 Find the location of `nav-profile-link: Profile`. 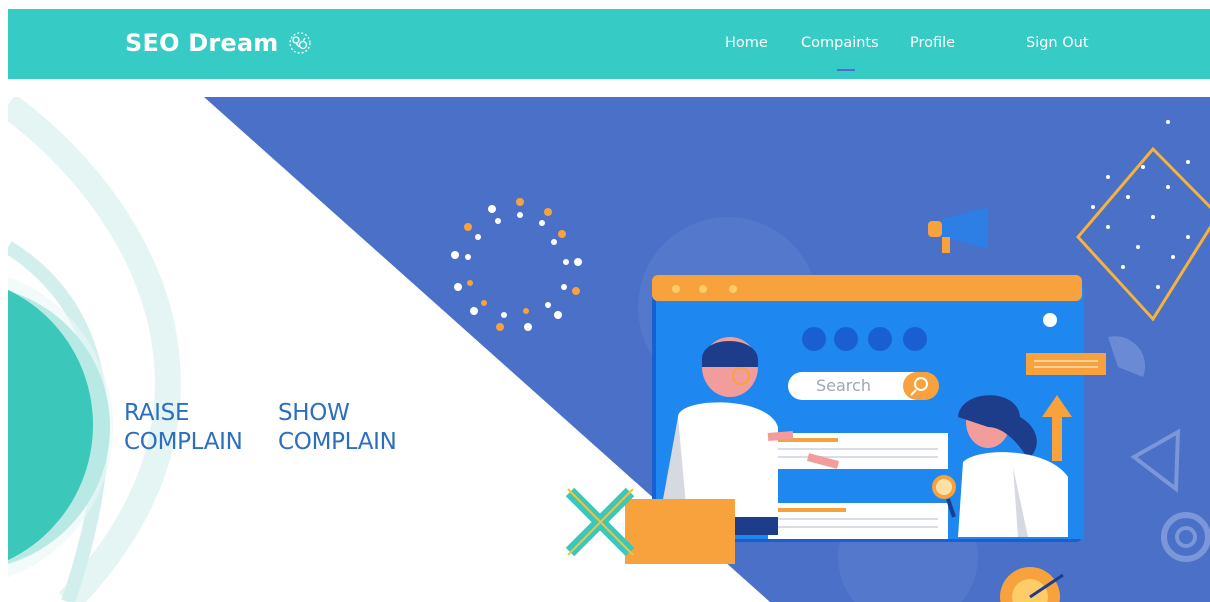

nav-profile-link: Profile is located at coordinates (932, 43).